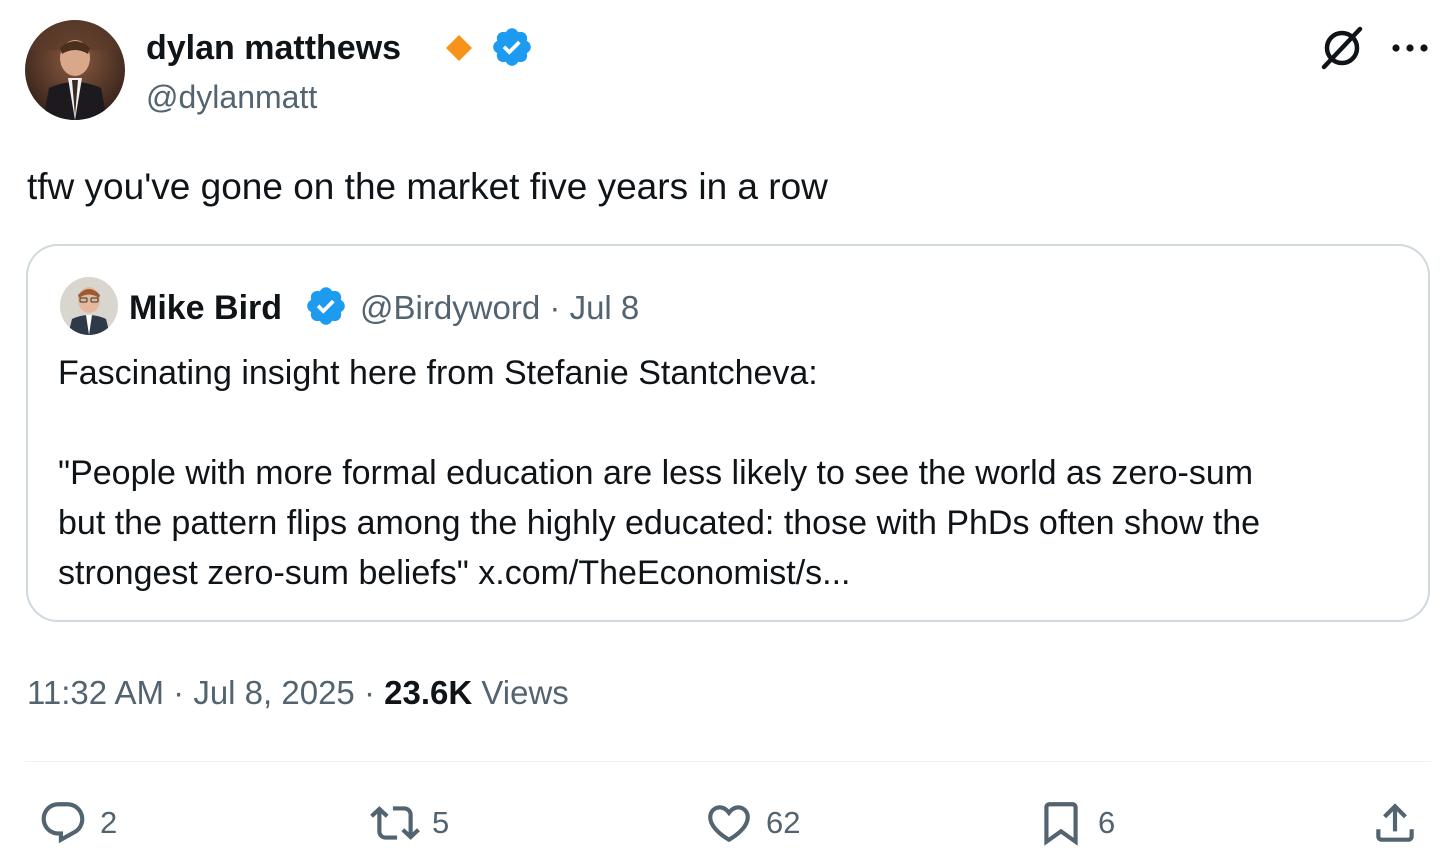  I want to click on bookmark-button: 6, so click(1075, 823).